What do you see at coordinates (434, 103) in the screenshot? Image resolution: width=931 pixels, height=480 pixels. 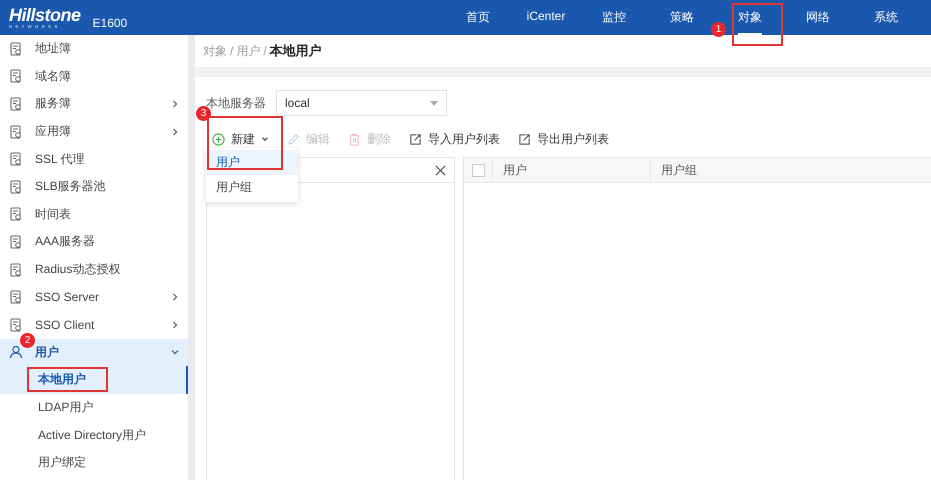 I see `caret-icon` at bounding box center [434, 103].